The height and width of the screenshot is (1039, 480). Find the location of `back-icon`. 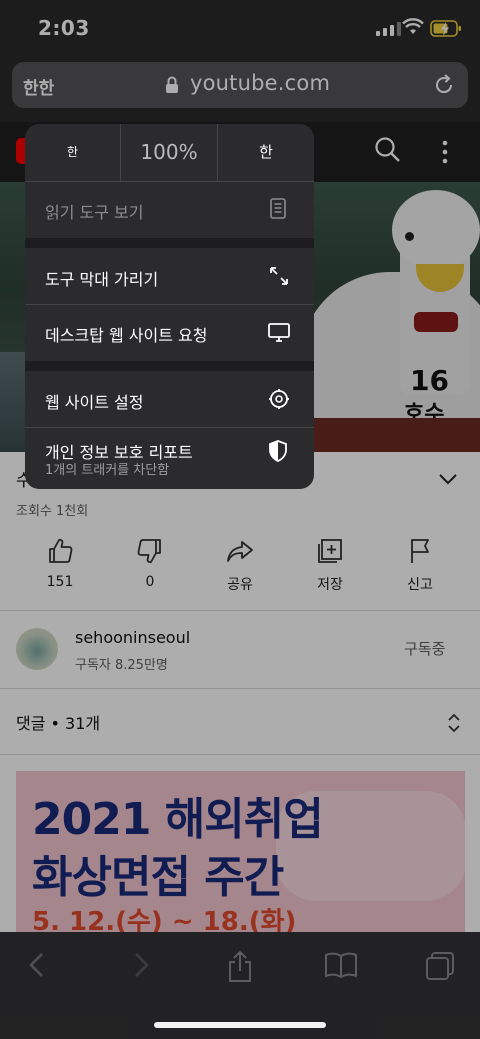

back-icon is located at coordinates (37, 965).